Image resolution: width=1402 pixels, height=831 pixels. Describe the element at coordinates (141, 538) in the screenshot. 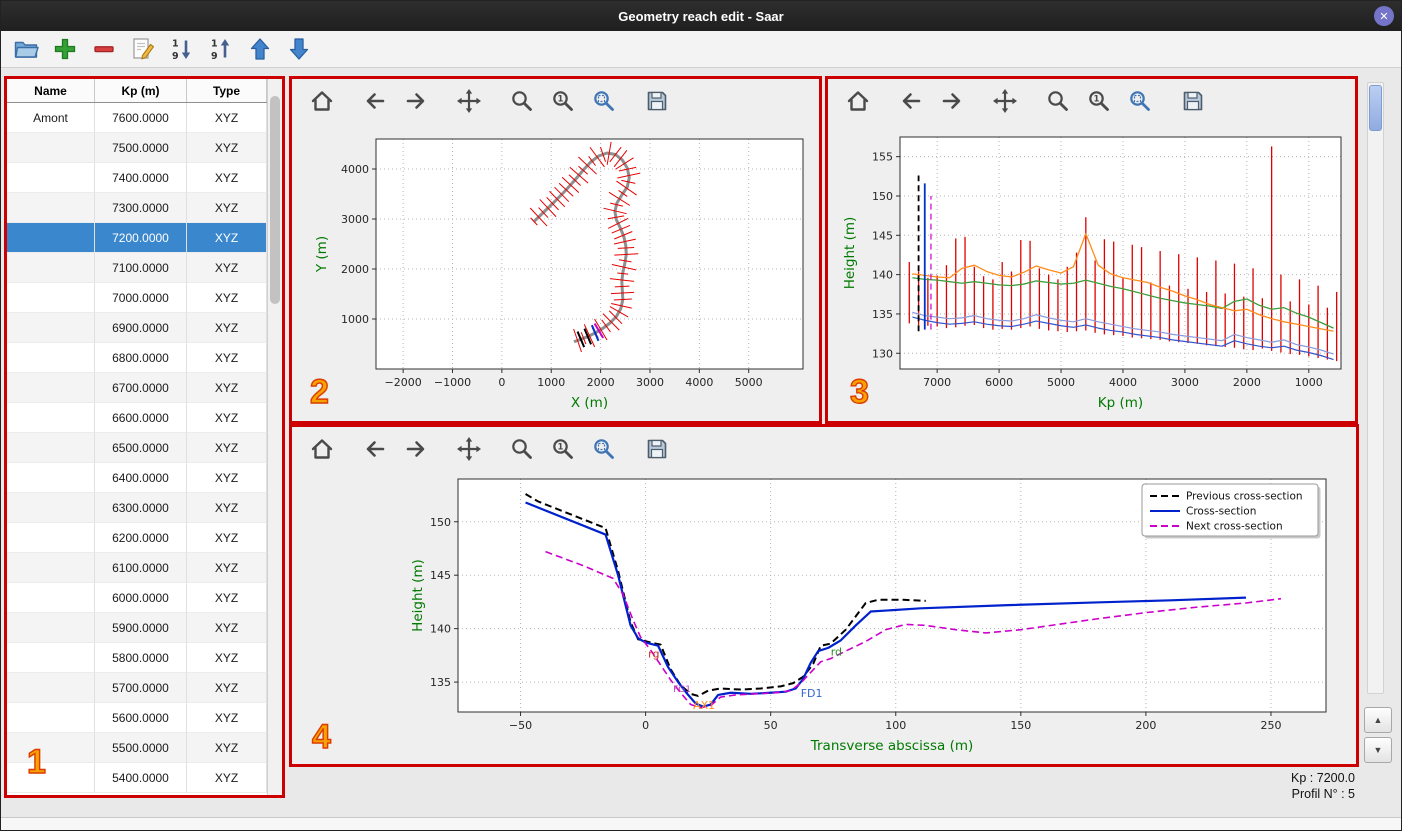

I see `profile-cell: 6200.0000` at that location.